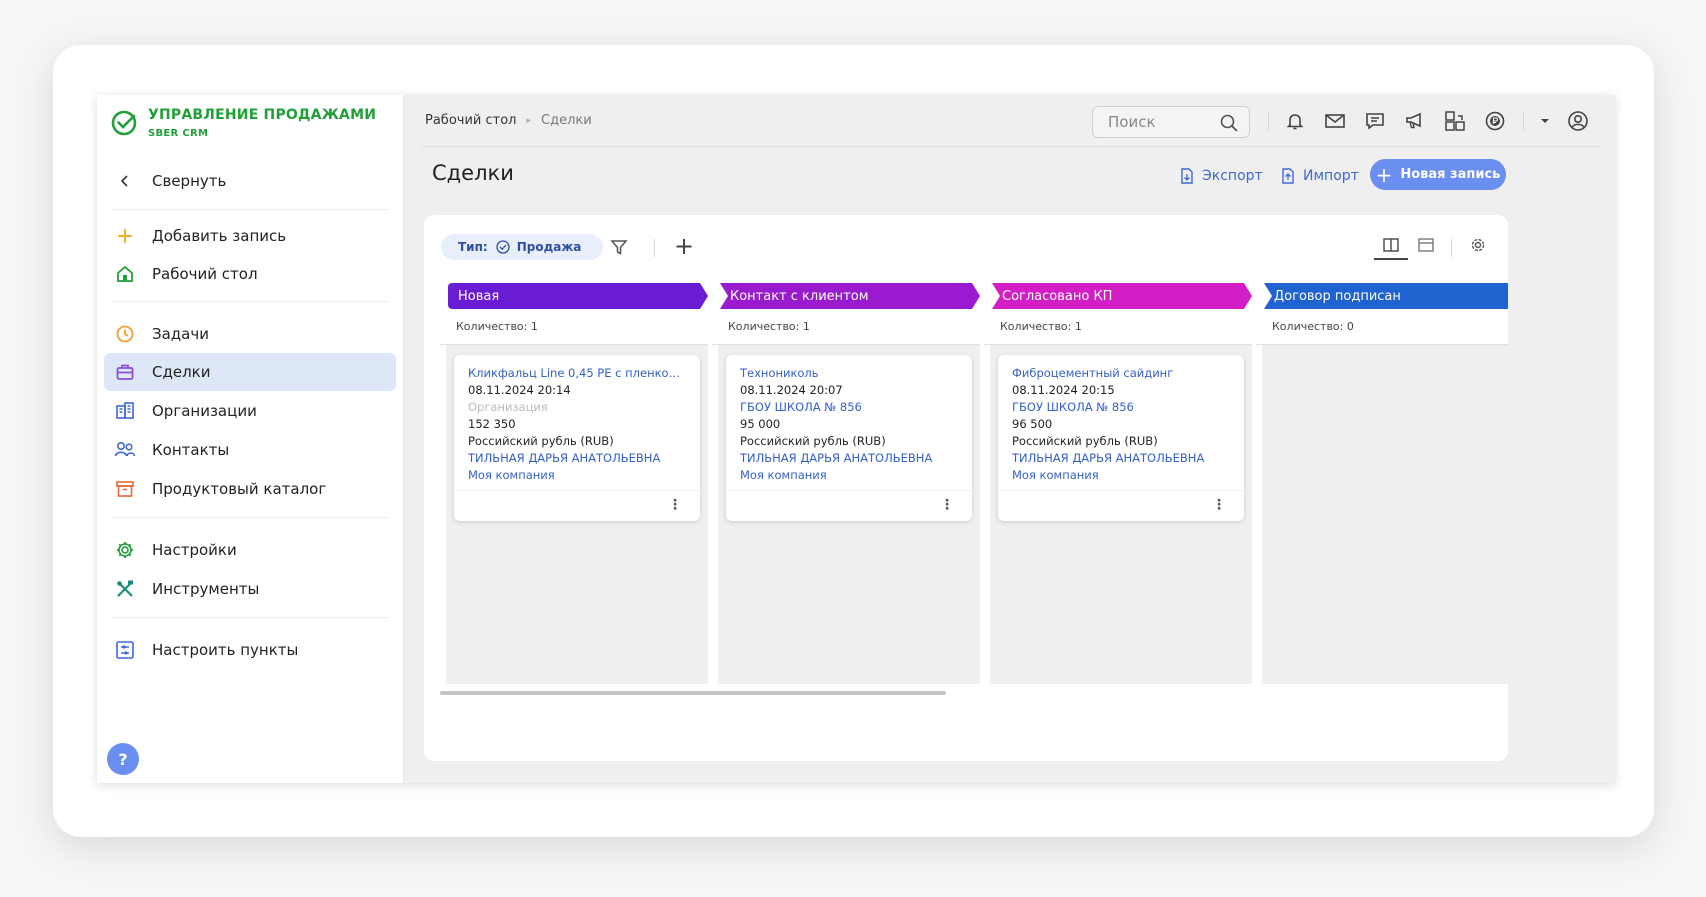 This screenshot has height=897, width=1706. I want to click on bell-icon, so click(1295, 121).